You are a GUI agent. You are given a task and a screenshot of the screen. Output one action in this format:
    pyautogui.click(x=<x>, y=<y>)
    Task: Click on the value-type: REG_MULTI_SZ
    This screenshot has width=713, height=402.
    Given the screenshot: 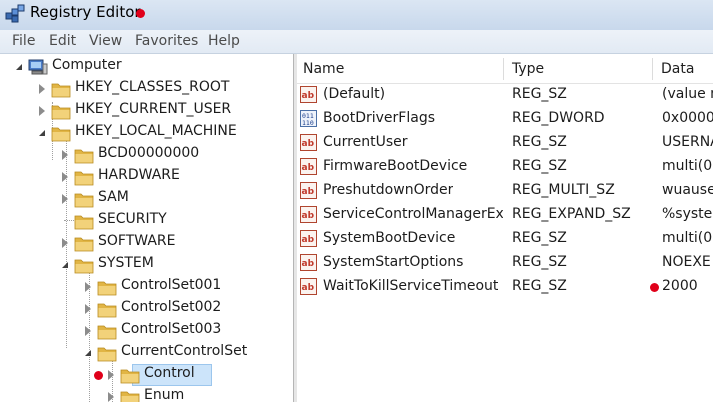 What is the action you would take?
    pyautogui.click(x=563, y=190)
    